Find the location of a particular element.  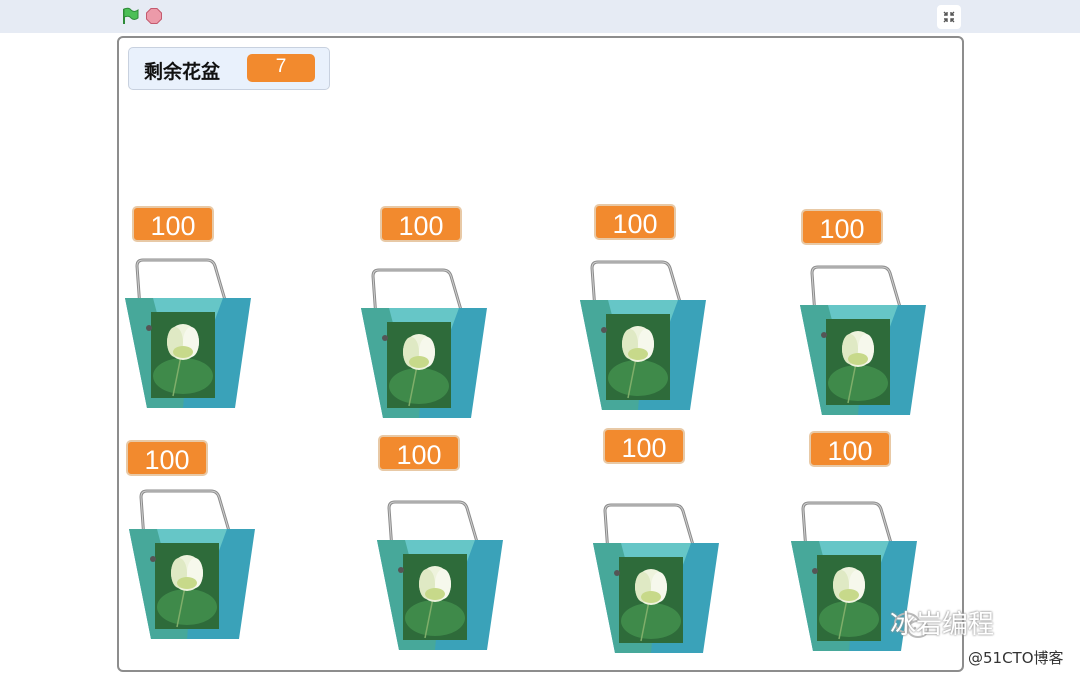

stop-sign-icon is located at coordinates (154, 16).